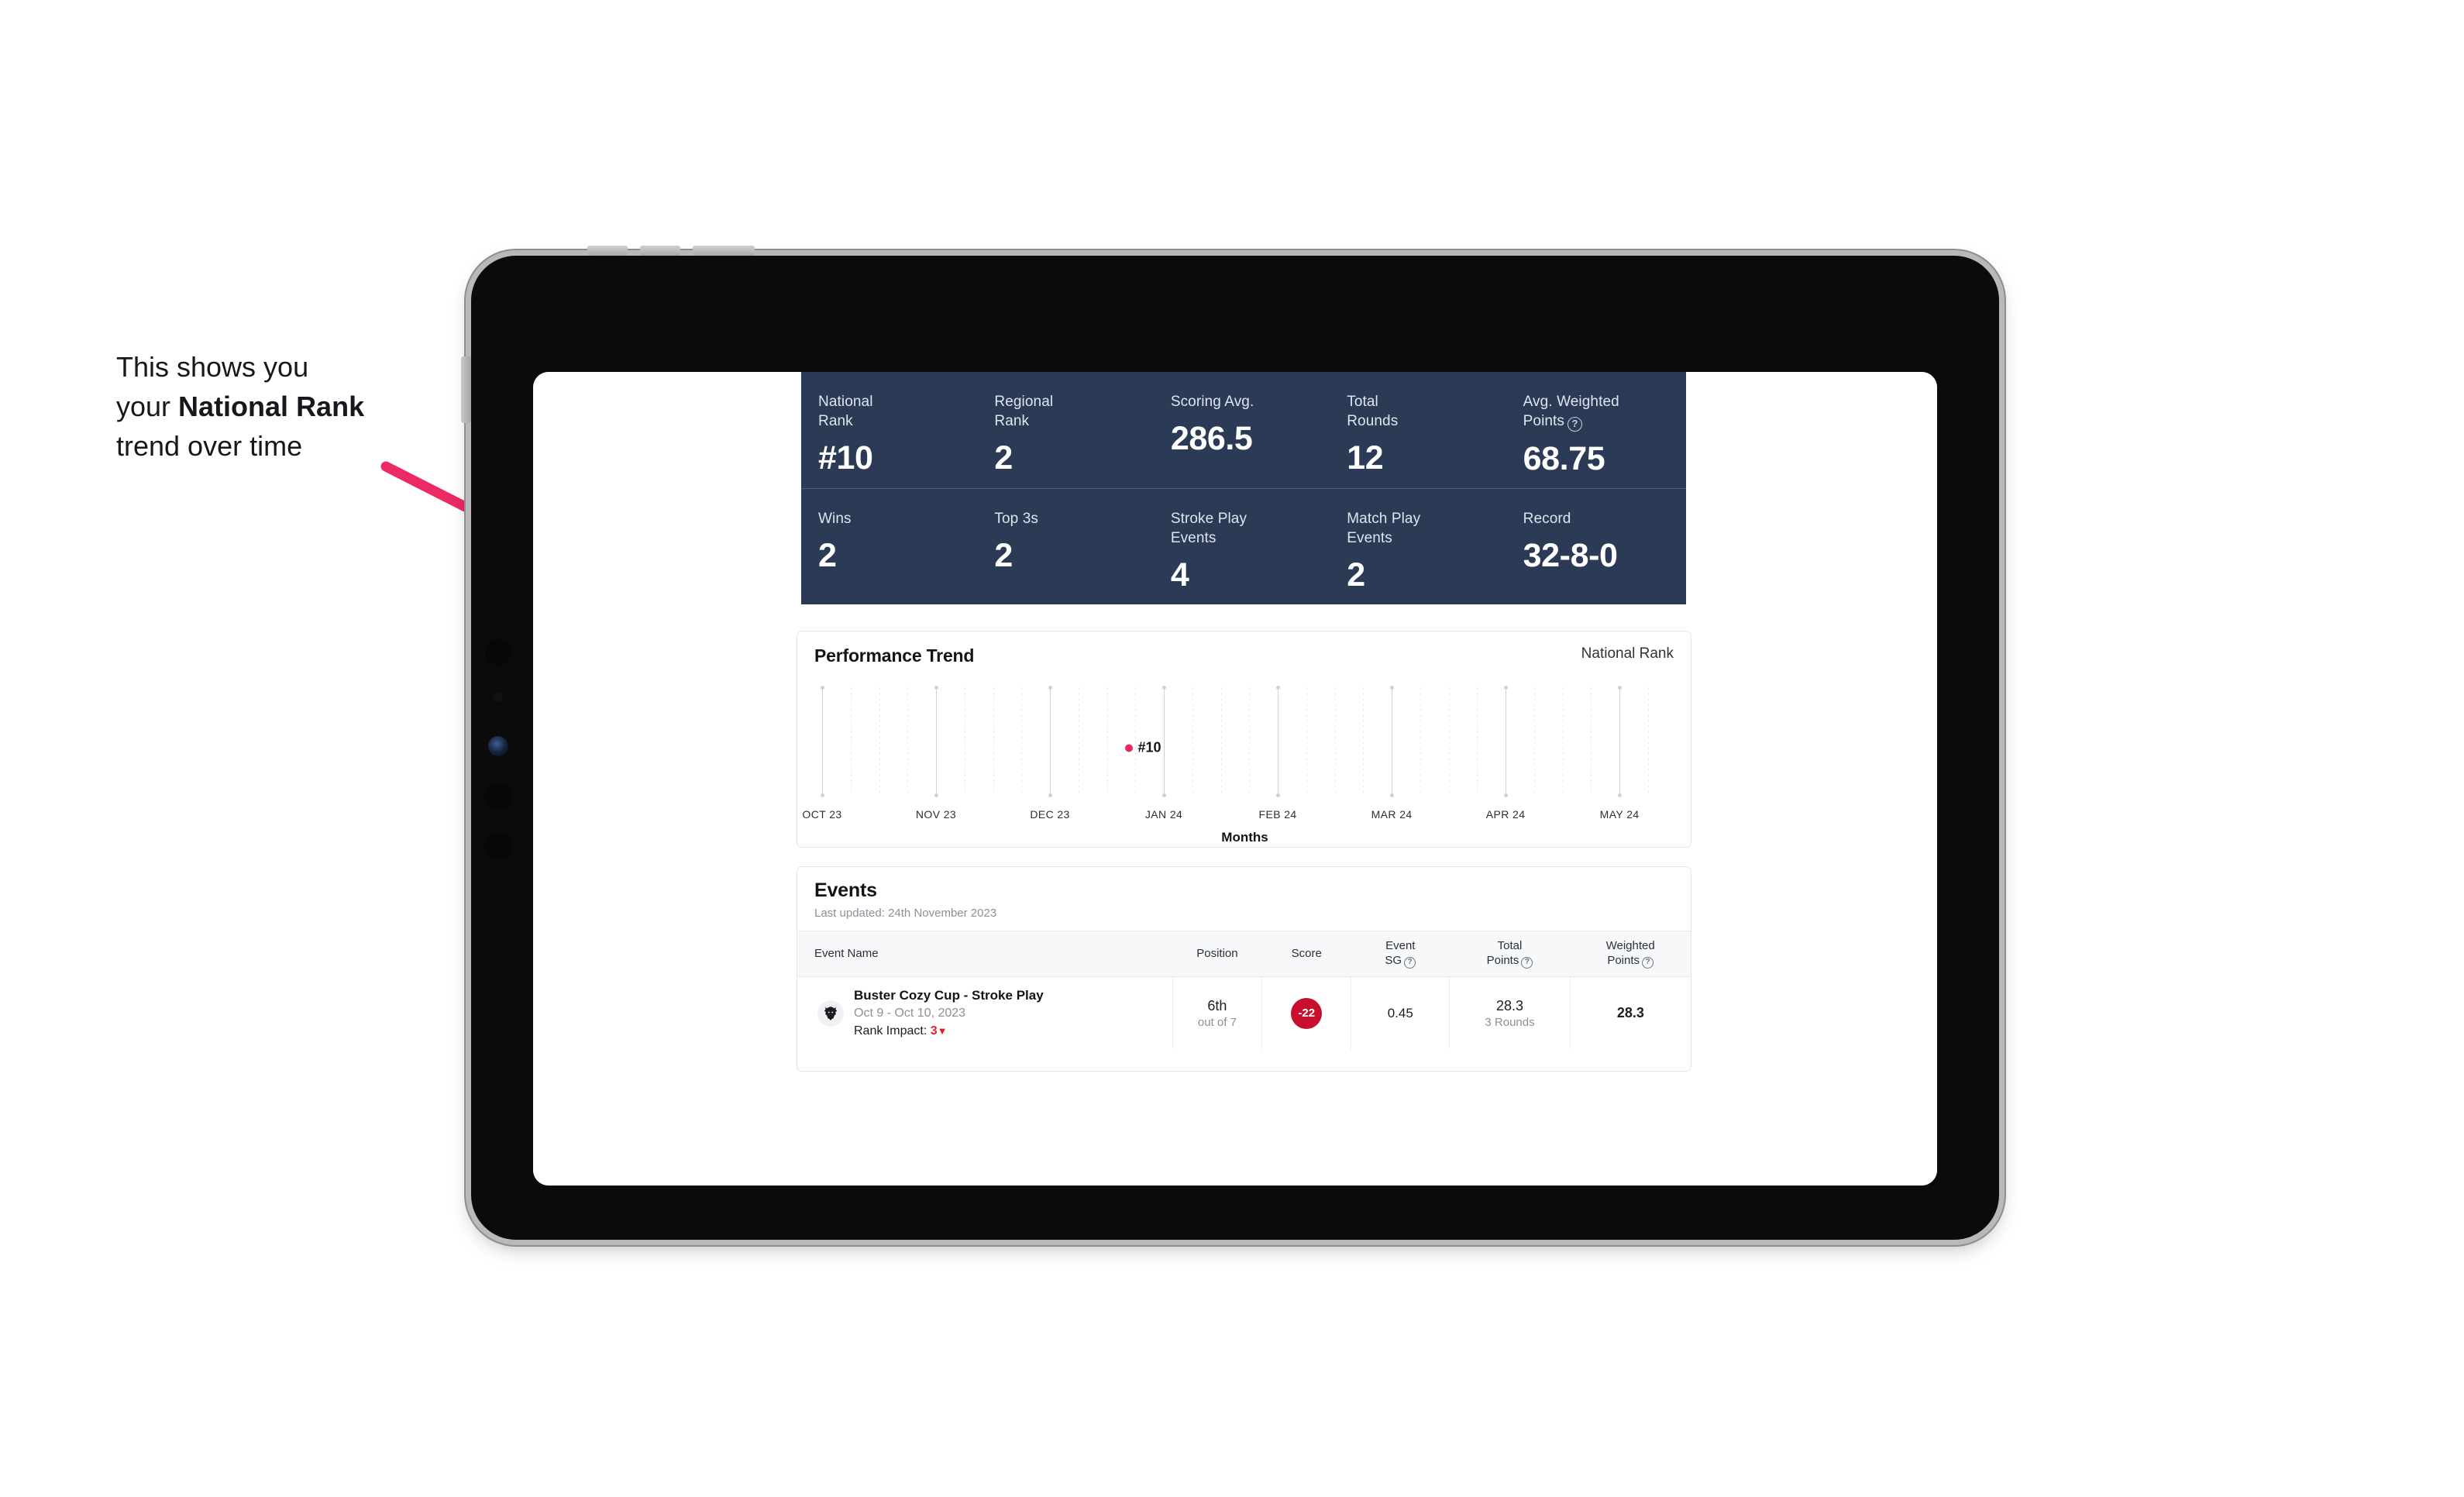 This screenshot has width=2464, height=1497. I want to click on total-points-value: 28.3, so click(1509, 1005).